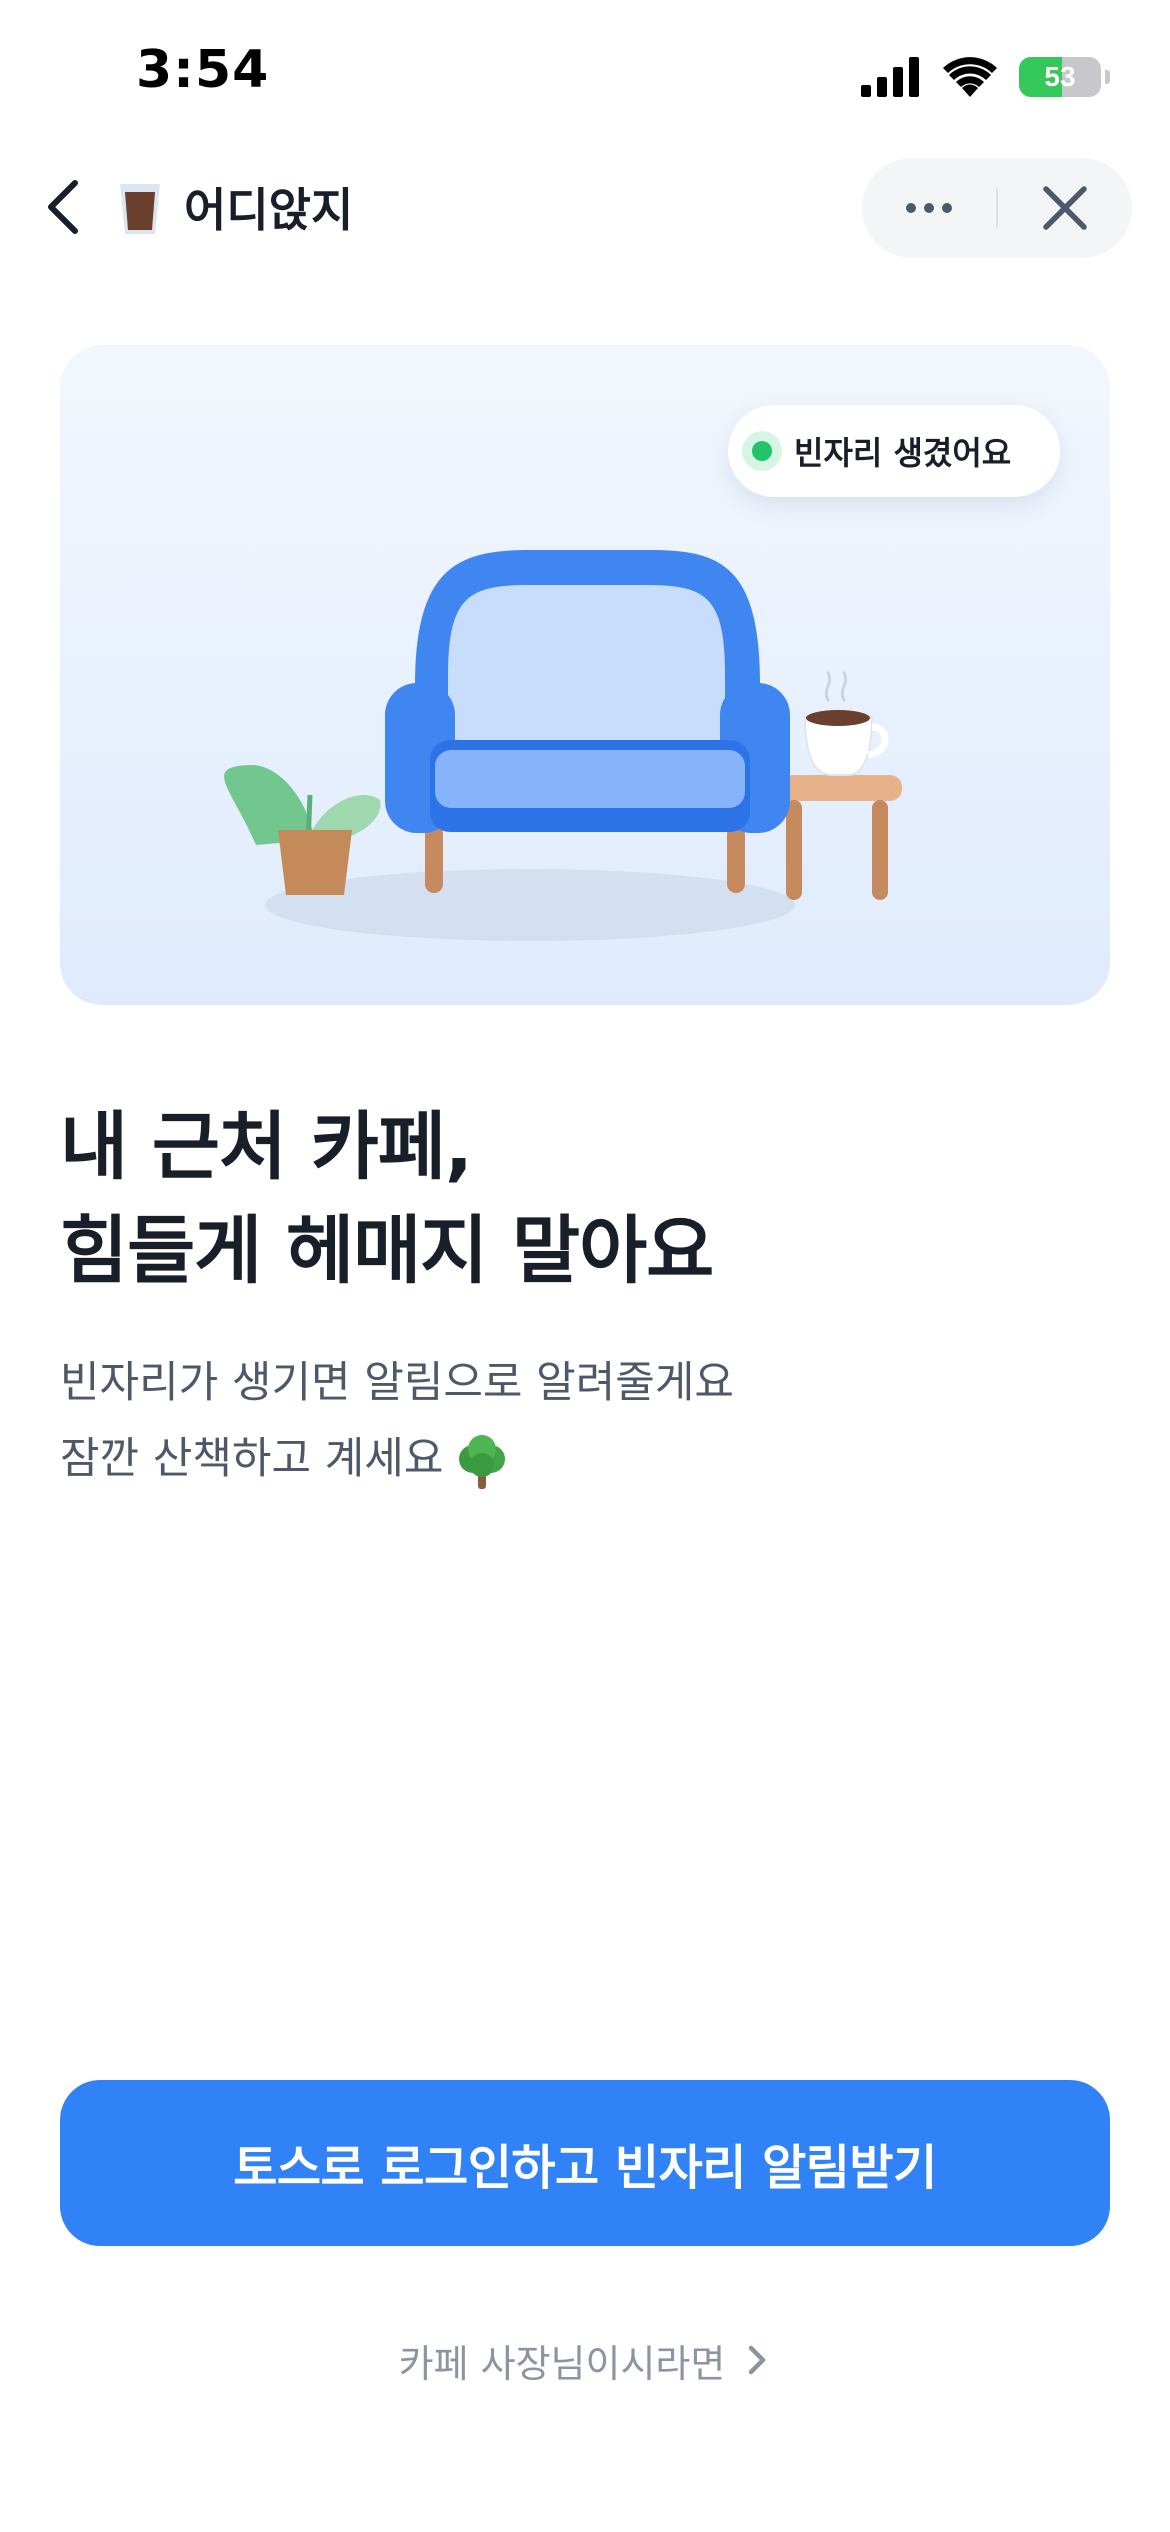 This screenshot has height=2532, width=1170. I want to click on cellular-signal-icon, so click(890, 77).